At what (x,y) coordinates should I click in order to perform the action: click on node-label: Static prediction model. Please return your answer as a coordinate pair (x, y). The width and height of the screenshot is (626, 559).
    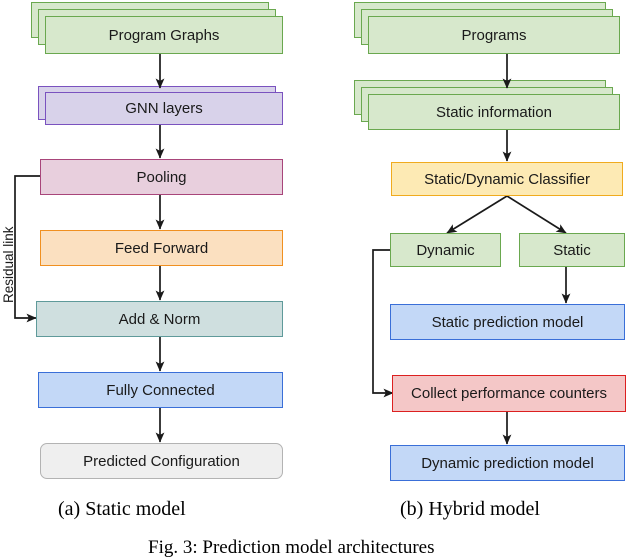
    Looking at the image, I should click on (507, 322).